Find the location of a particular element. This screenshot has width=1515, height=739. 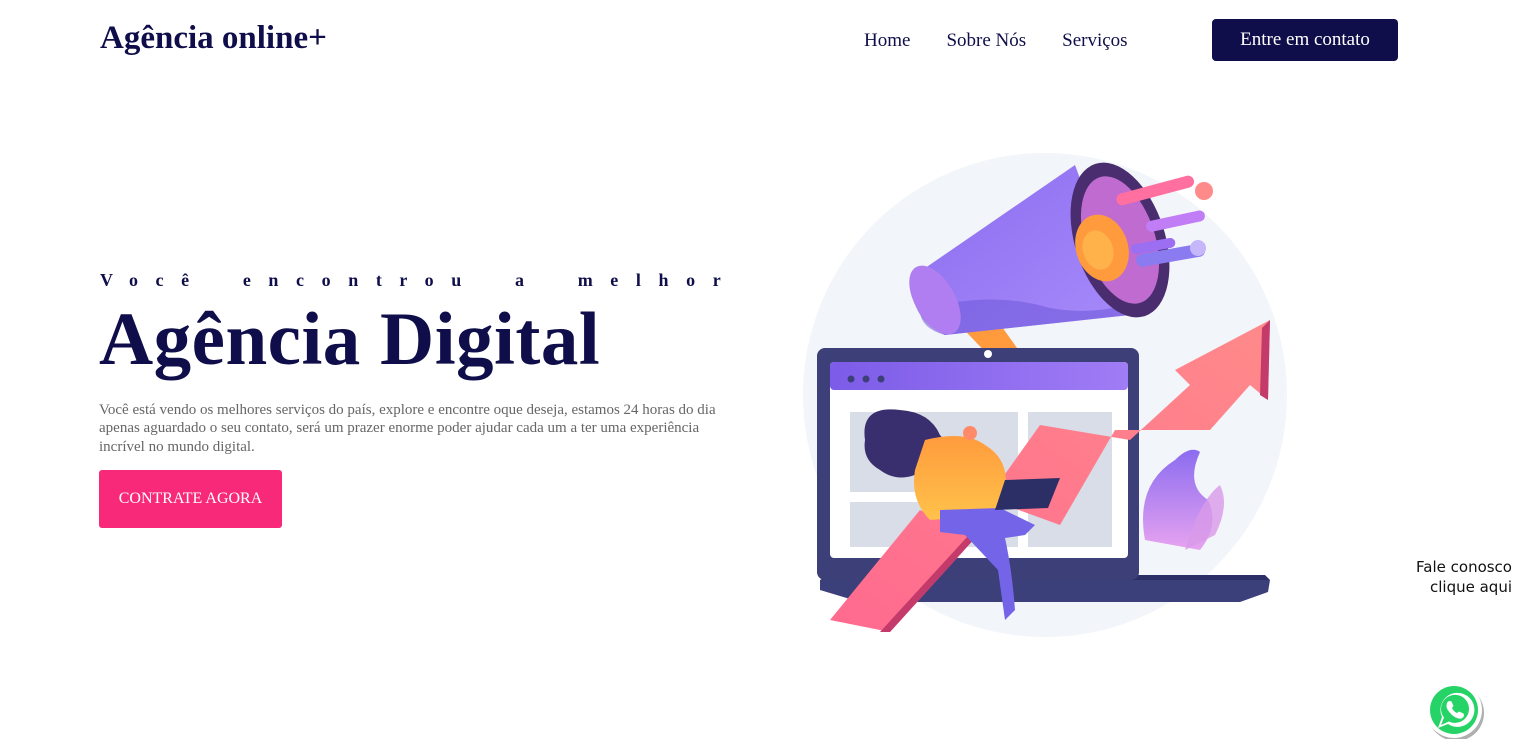

contact-prompt-line2: clique aqui is located at coordinates (1471, 587).